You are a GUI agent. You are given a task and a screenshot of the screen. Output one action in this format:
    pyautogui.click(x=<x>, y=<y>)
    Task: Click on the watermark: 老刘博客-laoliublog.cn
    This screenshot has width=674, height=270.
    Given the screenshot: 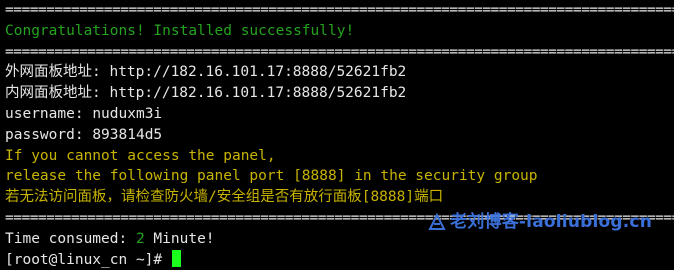 What is the action you would take?
    pyautogui.click(x=540, y=222)
    